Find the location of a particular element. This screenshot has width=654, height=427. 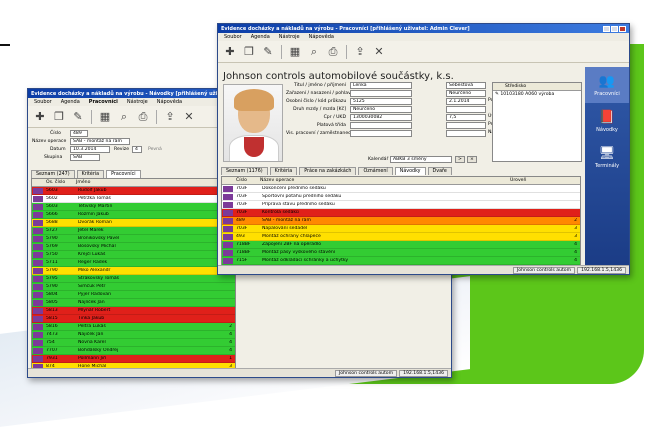

skupina-field: SAB is located at coordinates (85, 157).